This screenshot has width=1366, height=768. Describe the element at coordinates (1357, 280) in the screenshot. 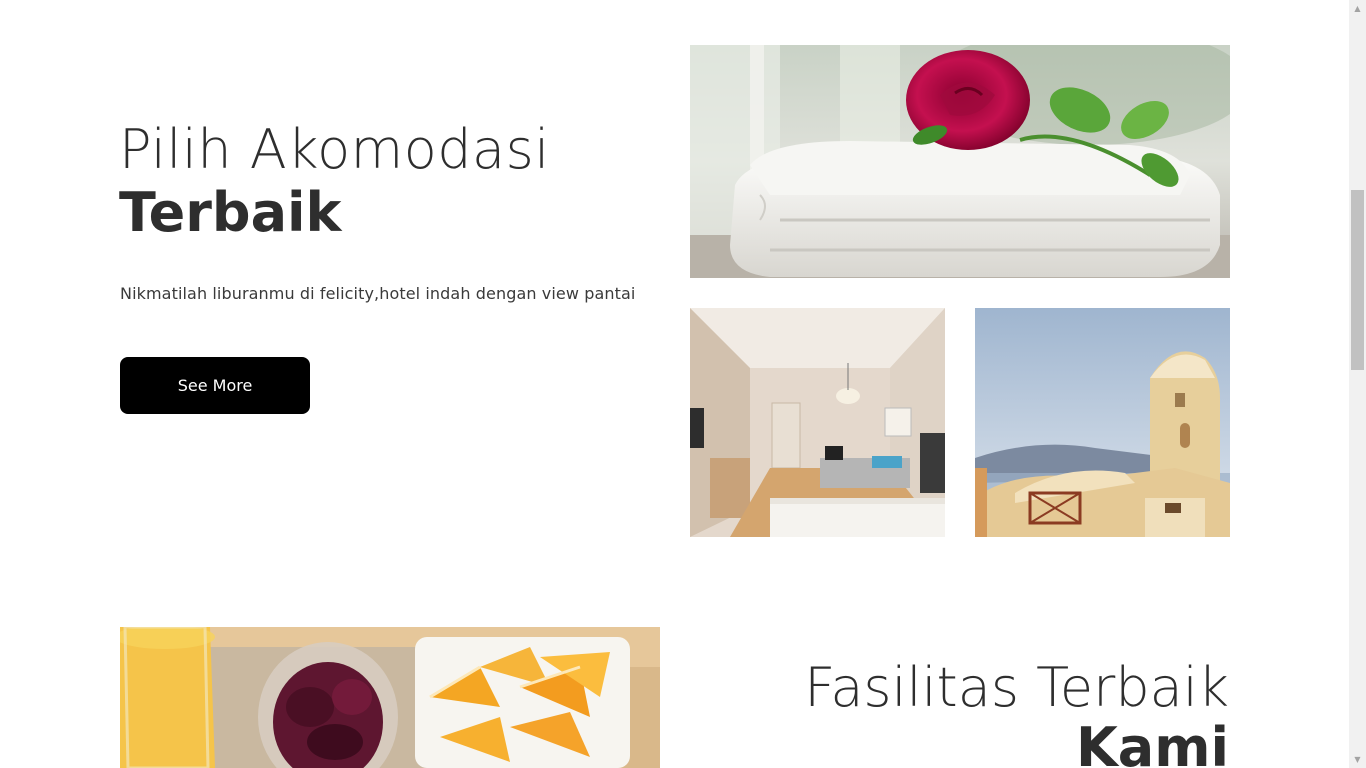

I see `scrollbar-thumb` at that location.